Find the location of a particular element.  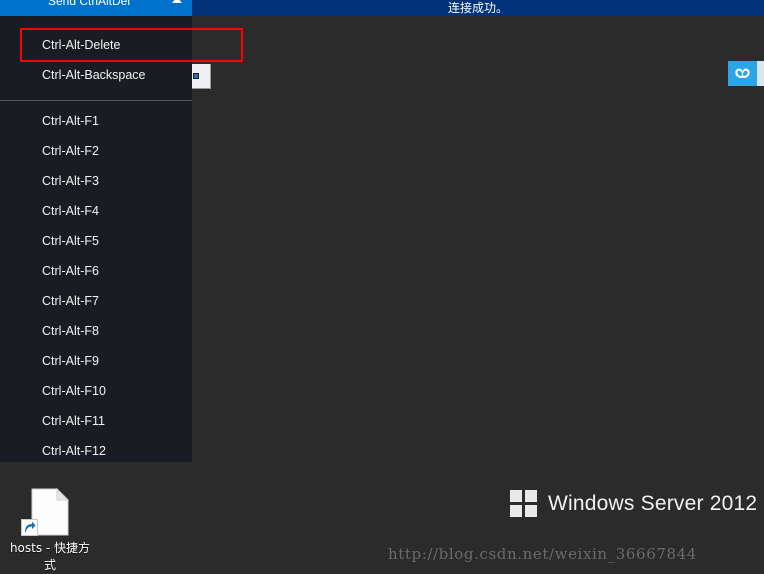

menu-item-ctrl-alt-delete: Ctrl-Alt-Delete is located at coordinates (96, 45).